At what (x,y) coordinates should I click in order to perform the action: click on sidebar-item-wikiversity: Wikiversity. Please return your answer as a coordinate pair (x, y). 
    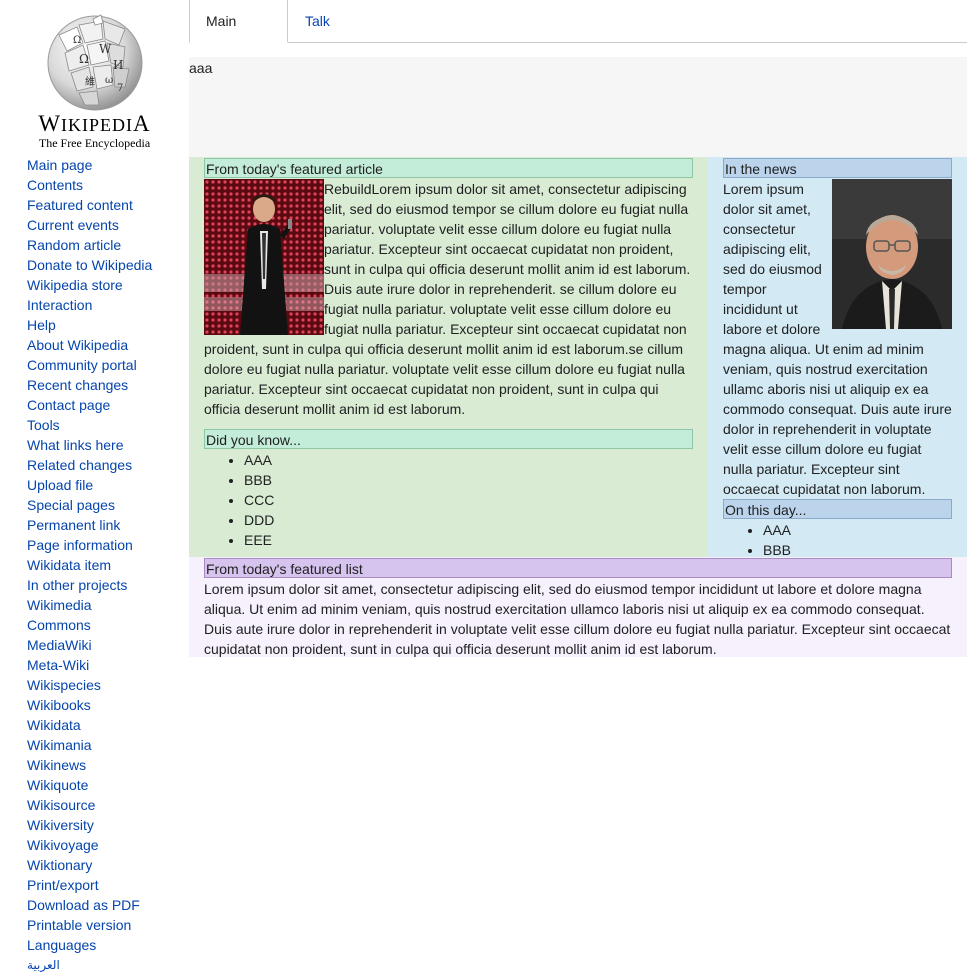
    Looking at the image, I should click on (107, 825).